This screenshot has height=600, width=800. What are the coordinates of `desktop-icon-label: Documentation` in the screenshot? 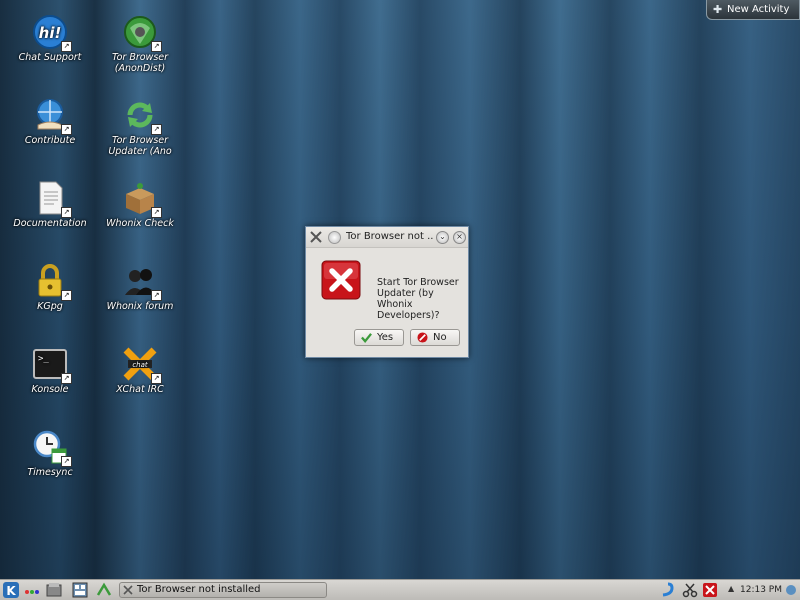 It's located at (50, 223).